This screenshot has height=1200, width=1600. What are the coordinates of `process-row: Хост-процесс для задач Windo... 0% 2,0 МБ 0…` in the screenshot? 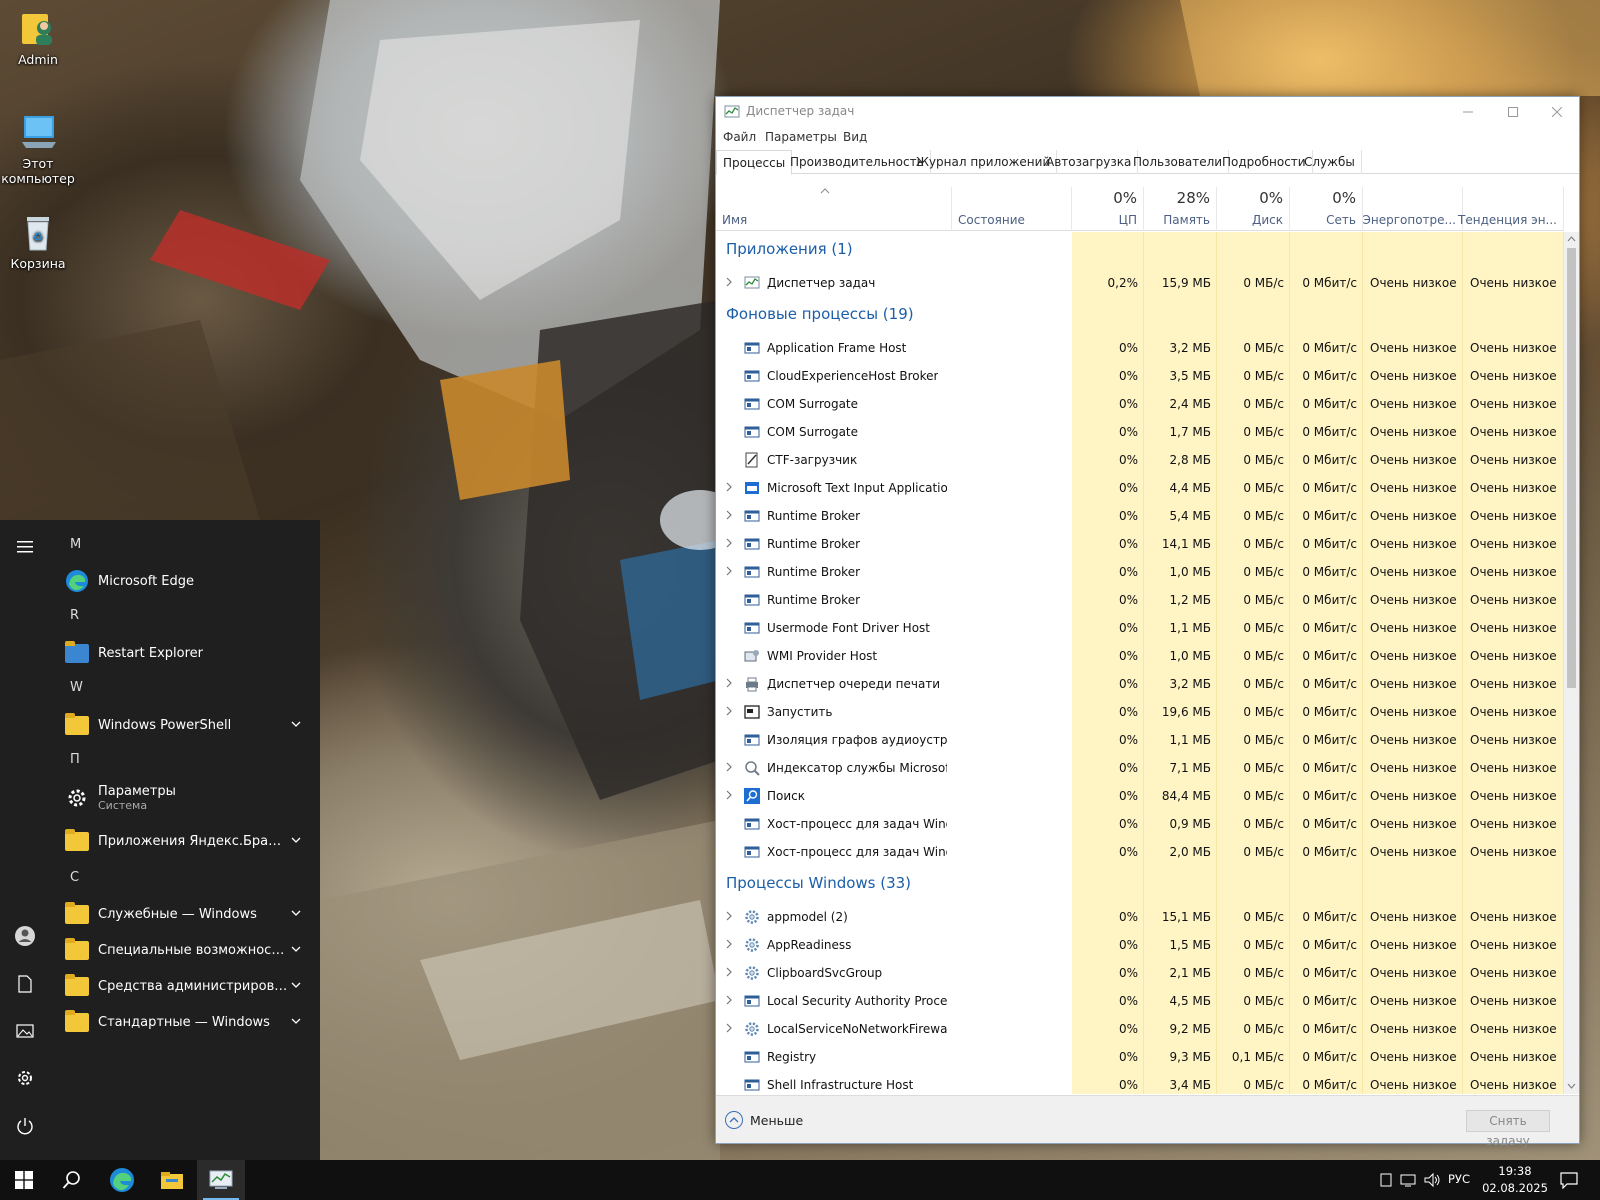 It's located at (1140, 852).